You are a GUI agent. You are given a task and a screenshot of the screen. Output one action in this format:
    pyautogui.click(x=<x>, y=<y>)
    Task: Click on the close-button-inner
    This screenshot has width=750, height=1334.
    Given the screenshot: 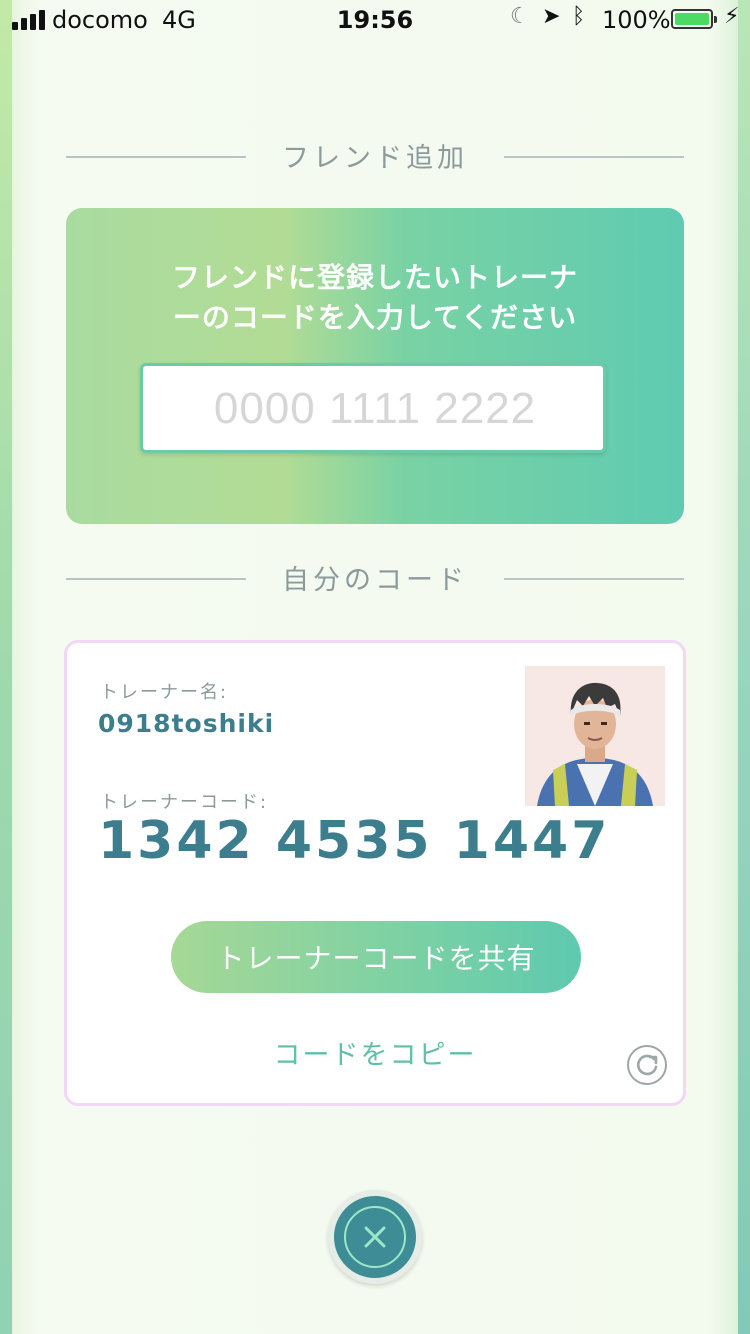 What is the action you would take?
    pyautogui.click(x=375, y=1237)
    